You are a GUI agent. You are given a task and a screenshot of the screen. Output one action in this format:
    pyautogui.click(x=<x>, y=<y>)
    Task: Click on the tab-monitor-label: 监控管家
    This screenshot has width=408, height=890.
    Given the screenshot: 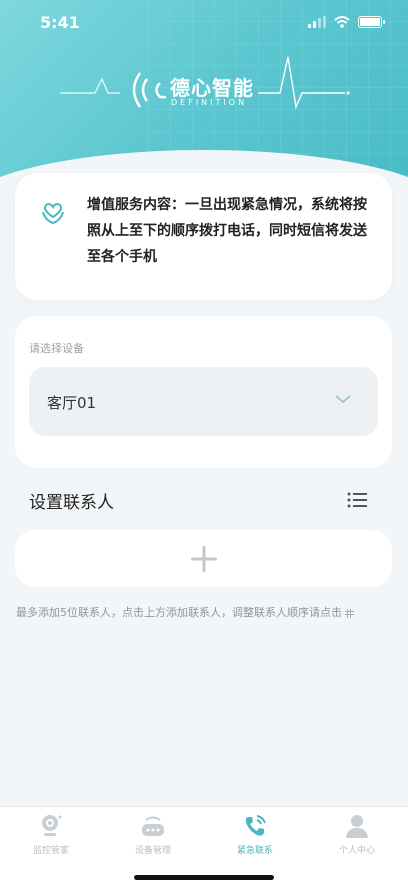 What is the action you would take?
    pyautogui.click(x=50, y=851)
    